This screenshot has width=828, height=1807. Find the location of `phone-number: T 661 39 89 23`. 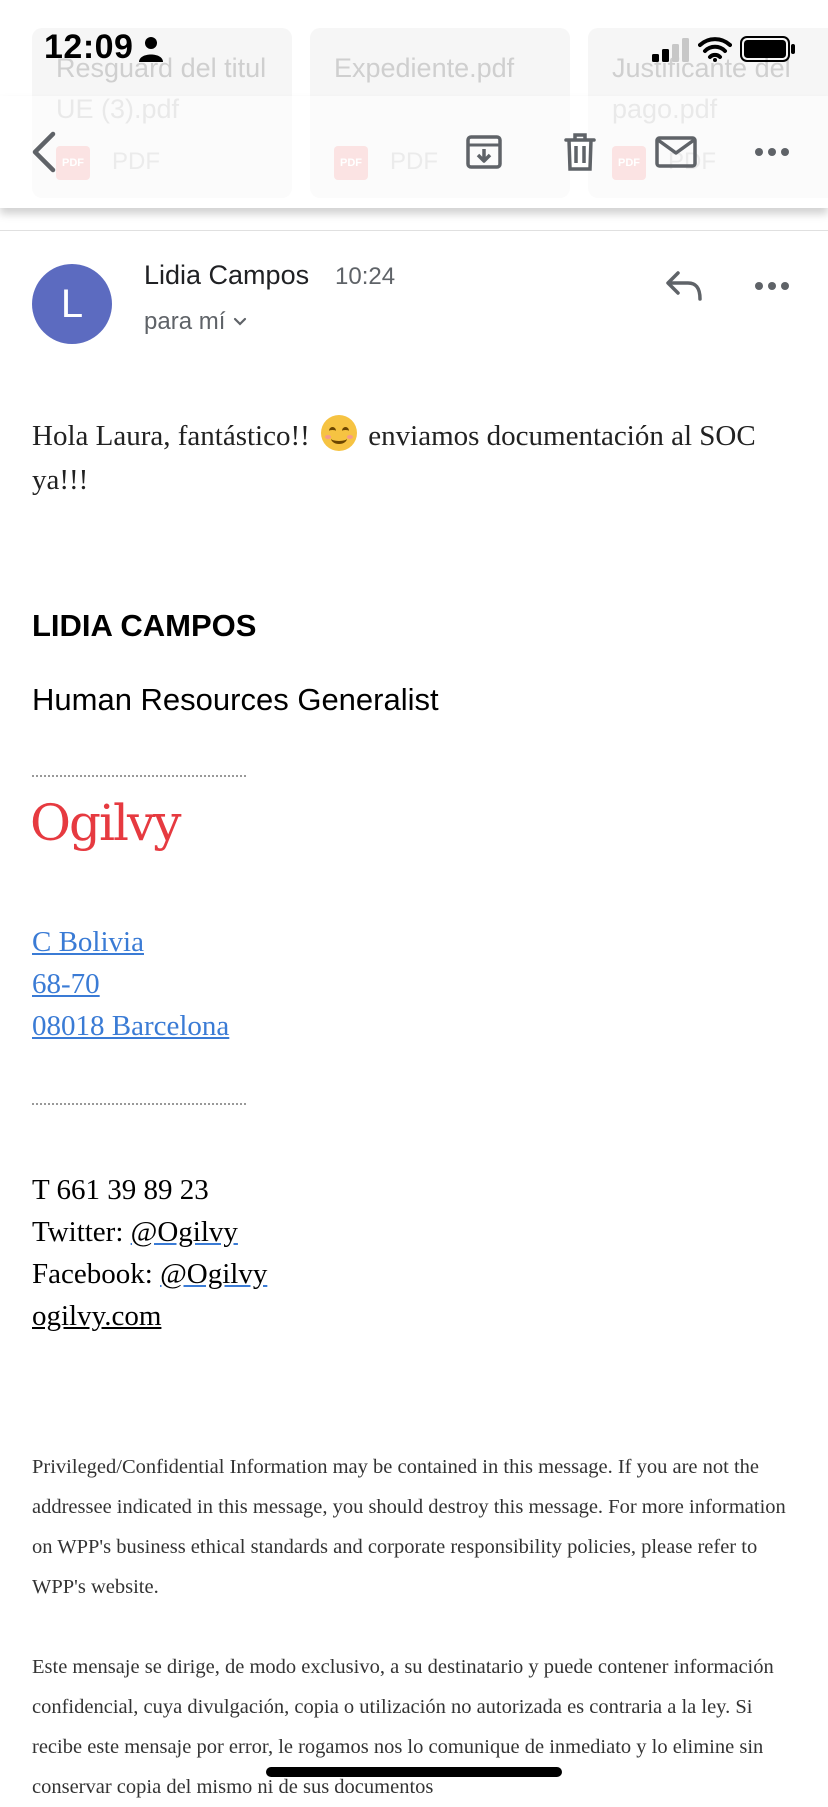

phone-number: T 661 39 89 23 is located at coordinates (120, 1190).